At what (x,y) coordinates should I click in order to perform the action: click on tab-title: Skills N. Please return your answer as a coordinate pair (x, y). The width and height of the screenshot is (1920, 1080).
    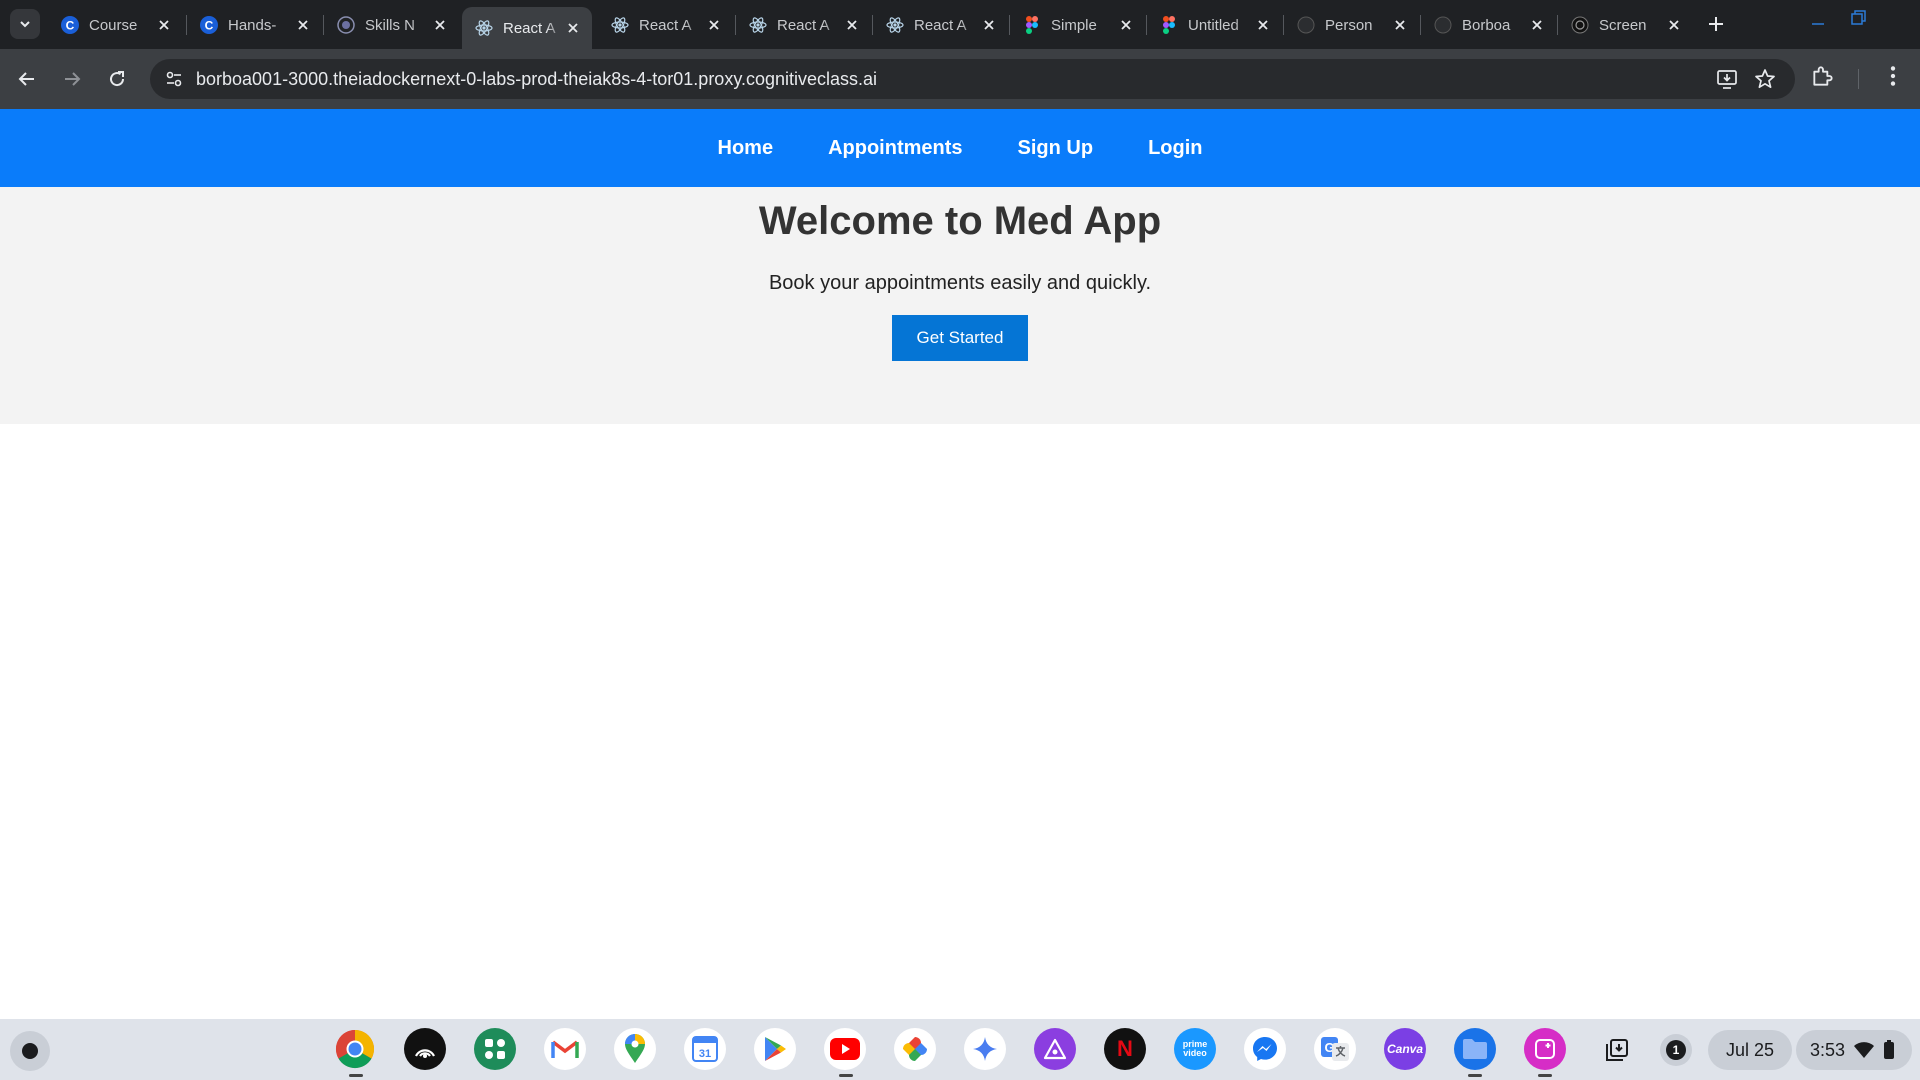
    Looking at the image, I should click on (390, 25).